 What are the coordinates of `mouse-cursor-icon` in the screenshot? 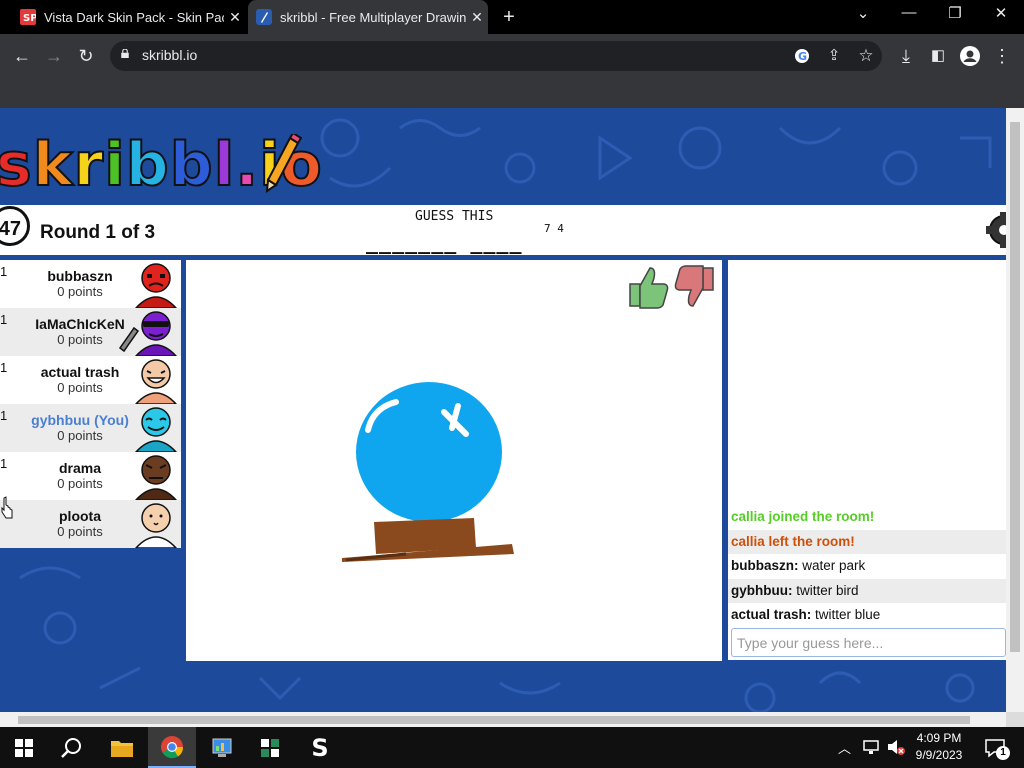 It's located at (7, 507).